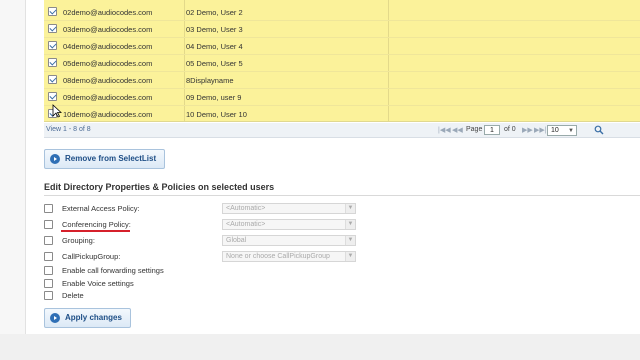 The height and width of the screenshot is (360, 640). Describe the element at coordinates (492, 130) in the screenshot. I see `page-number-input: 1` at that location.